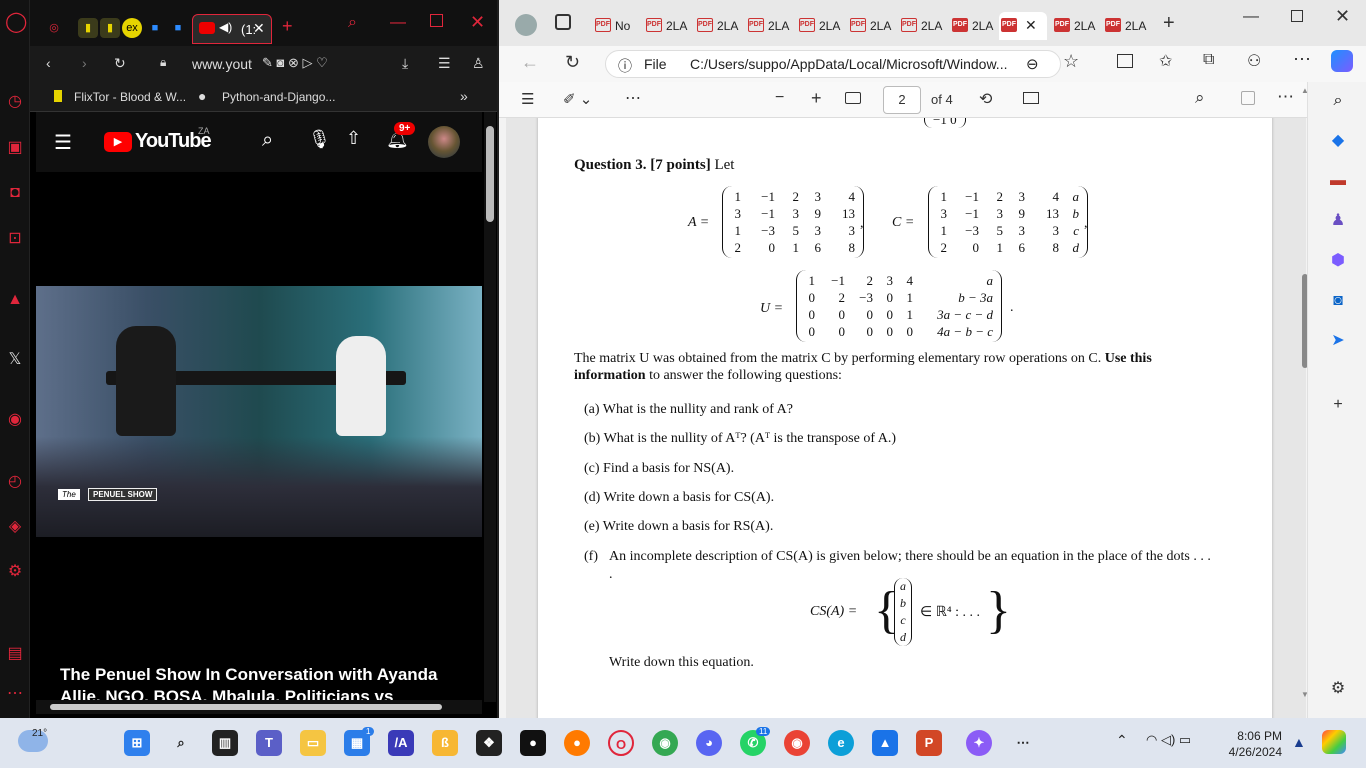  Describe the element at coordinates (577, 99) in the screenshot. I see `highlight-icon: ✐ ⌄` at that location.